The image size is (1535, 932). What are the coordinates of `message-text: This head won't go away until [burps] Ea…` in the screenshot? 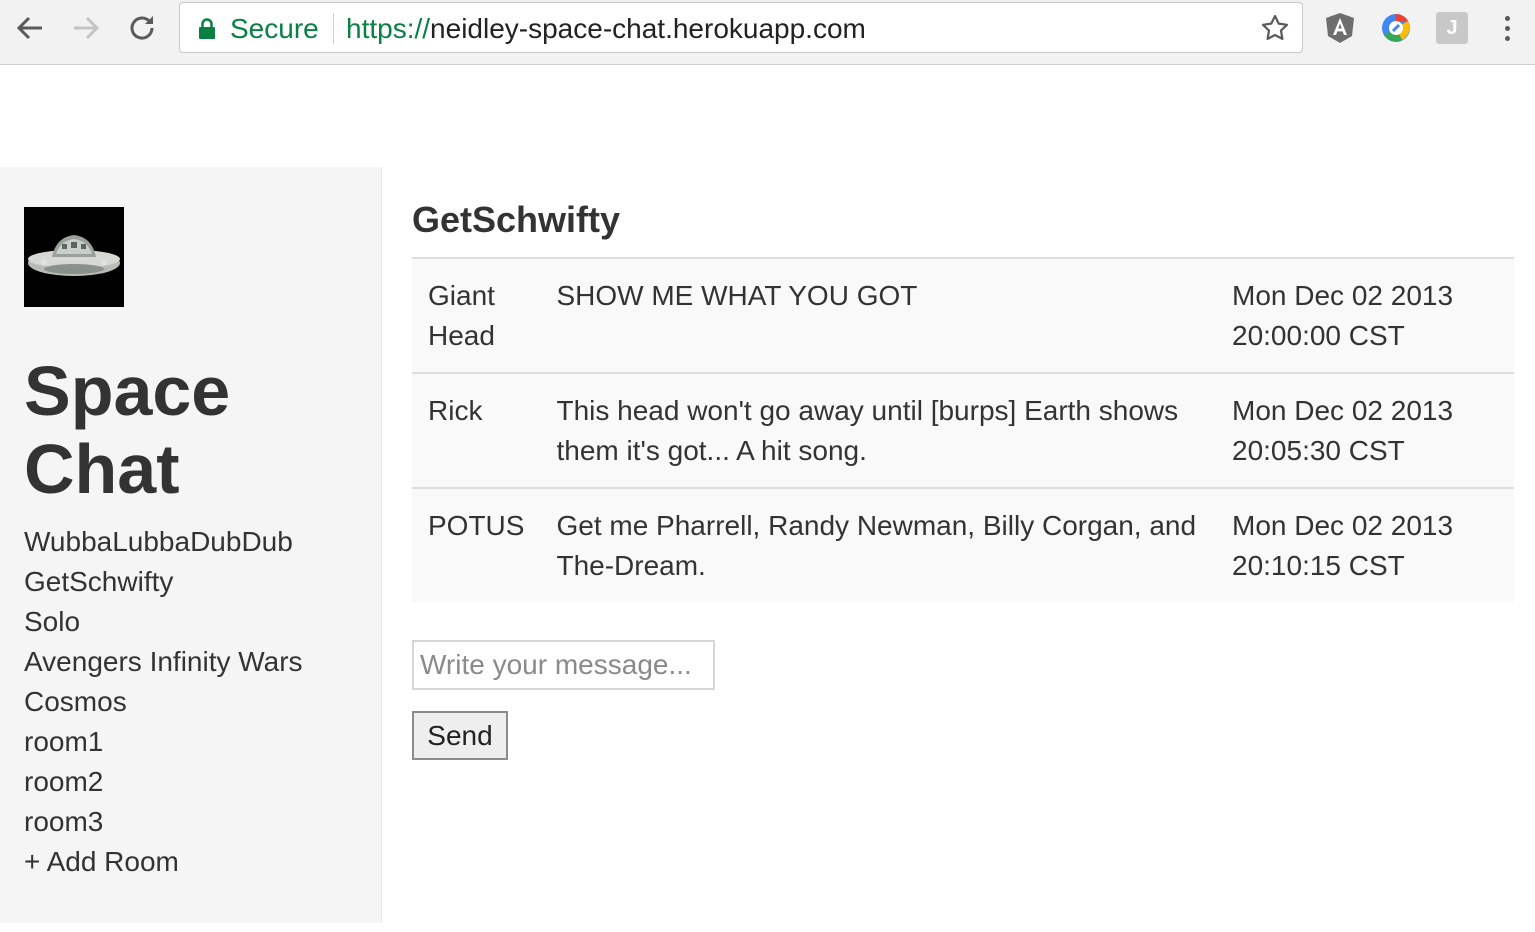 It's located at (878, 431).